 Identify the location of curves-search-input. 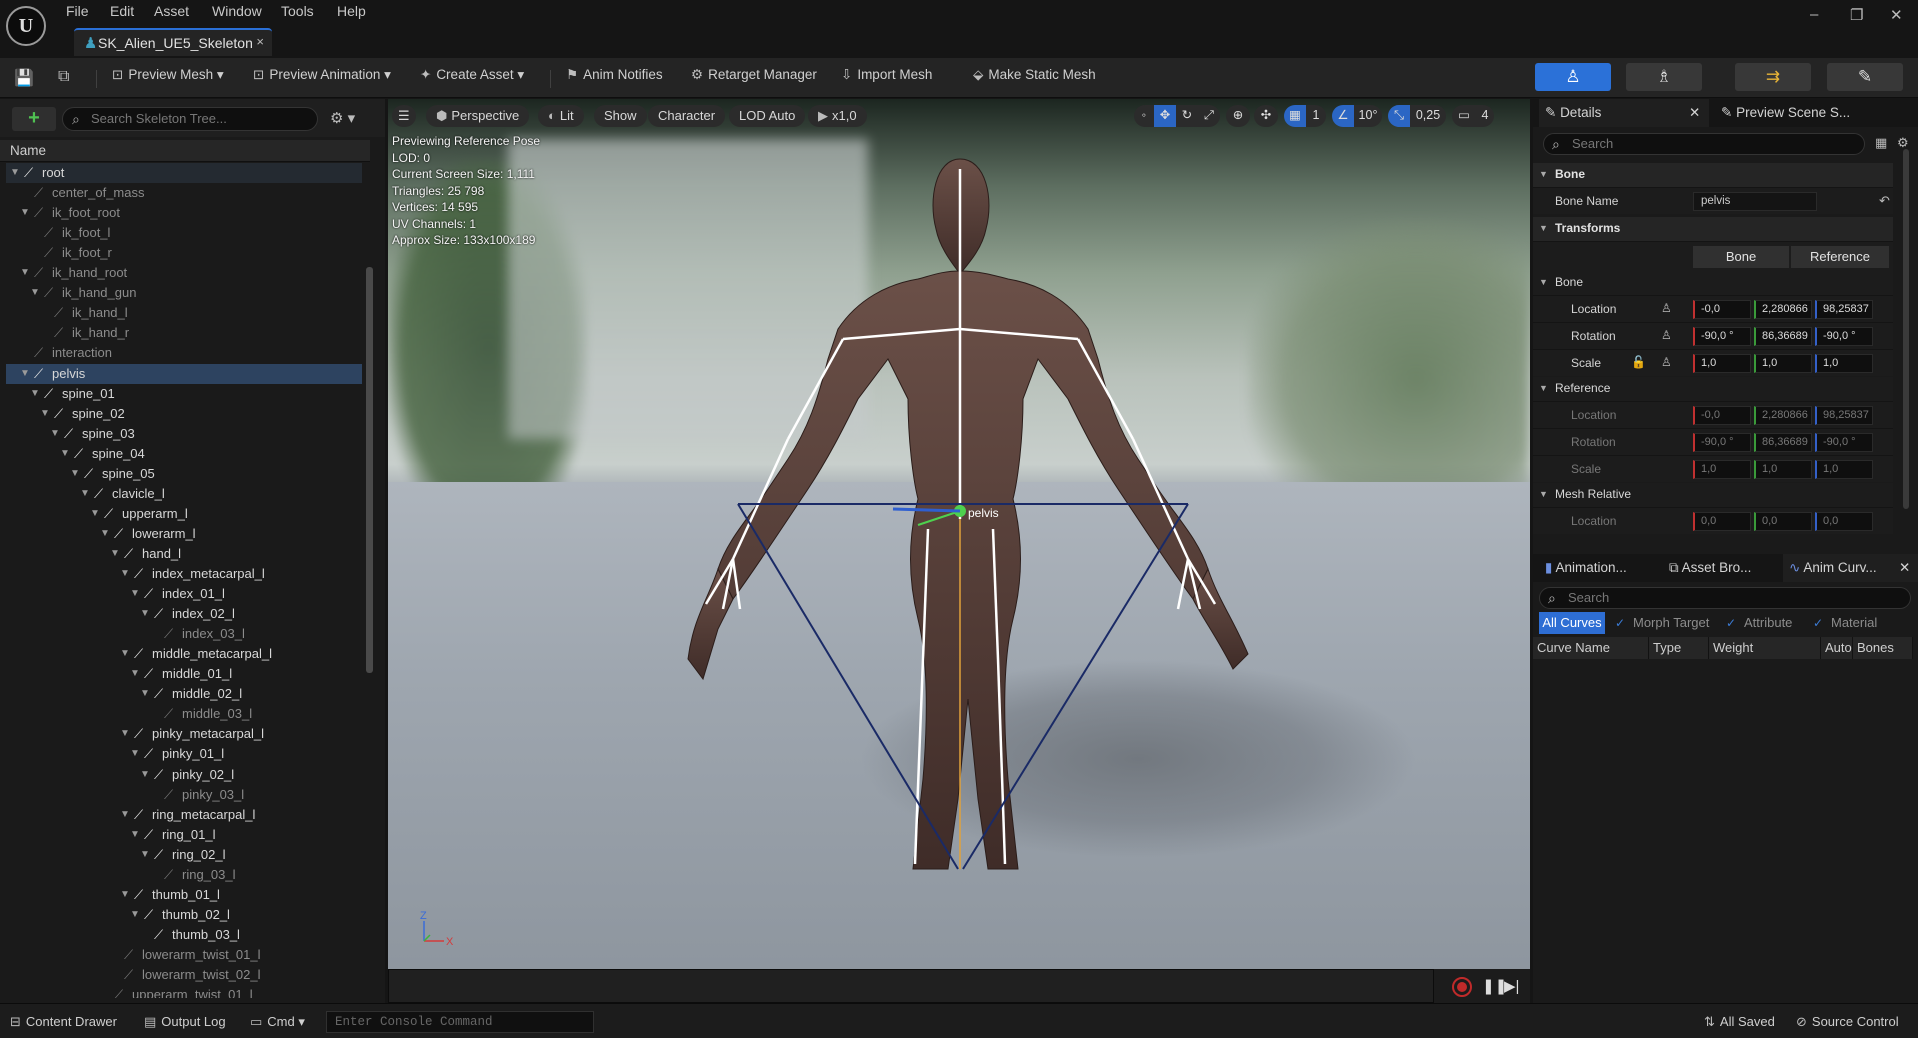
(1716, 597).